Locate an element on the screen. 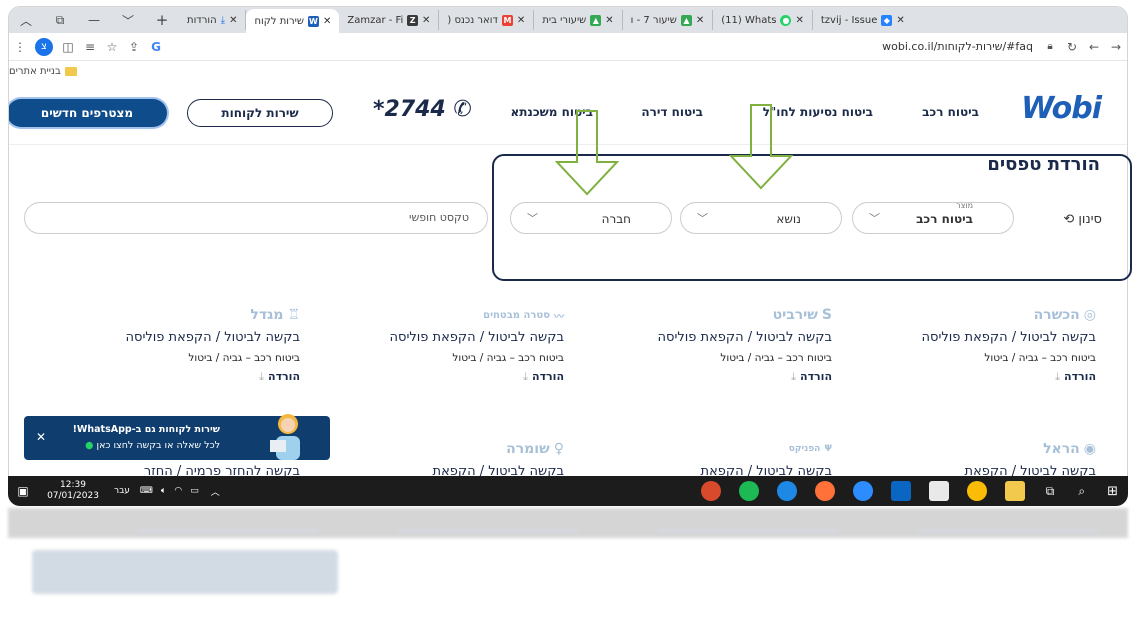 The width and height of the screenshot is (1132, 637). free-text-input: טקסט חופשי is located at coordinates (256, 218).